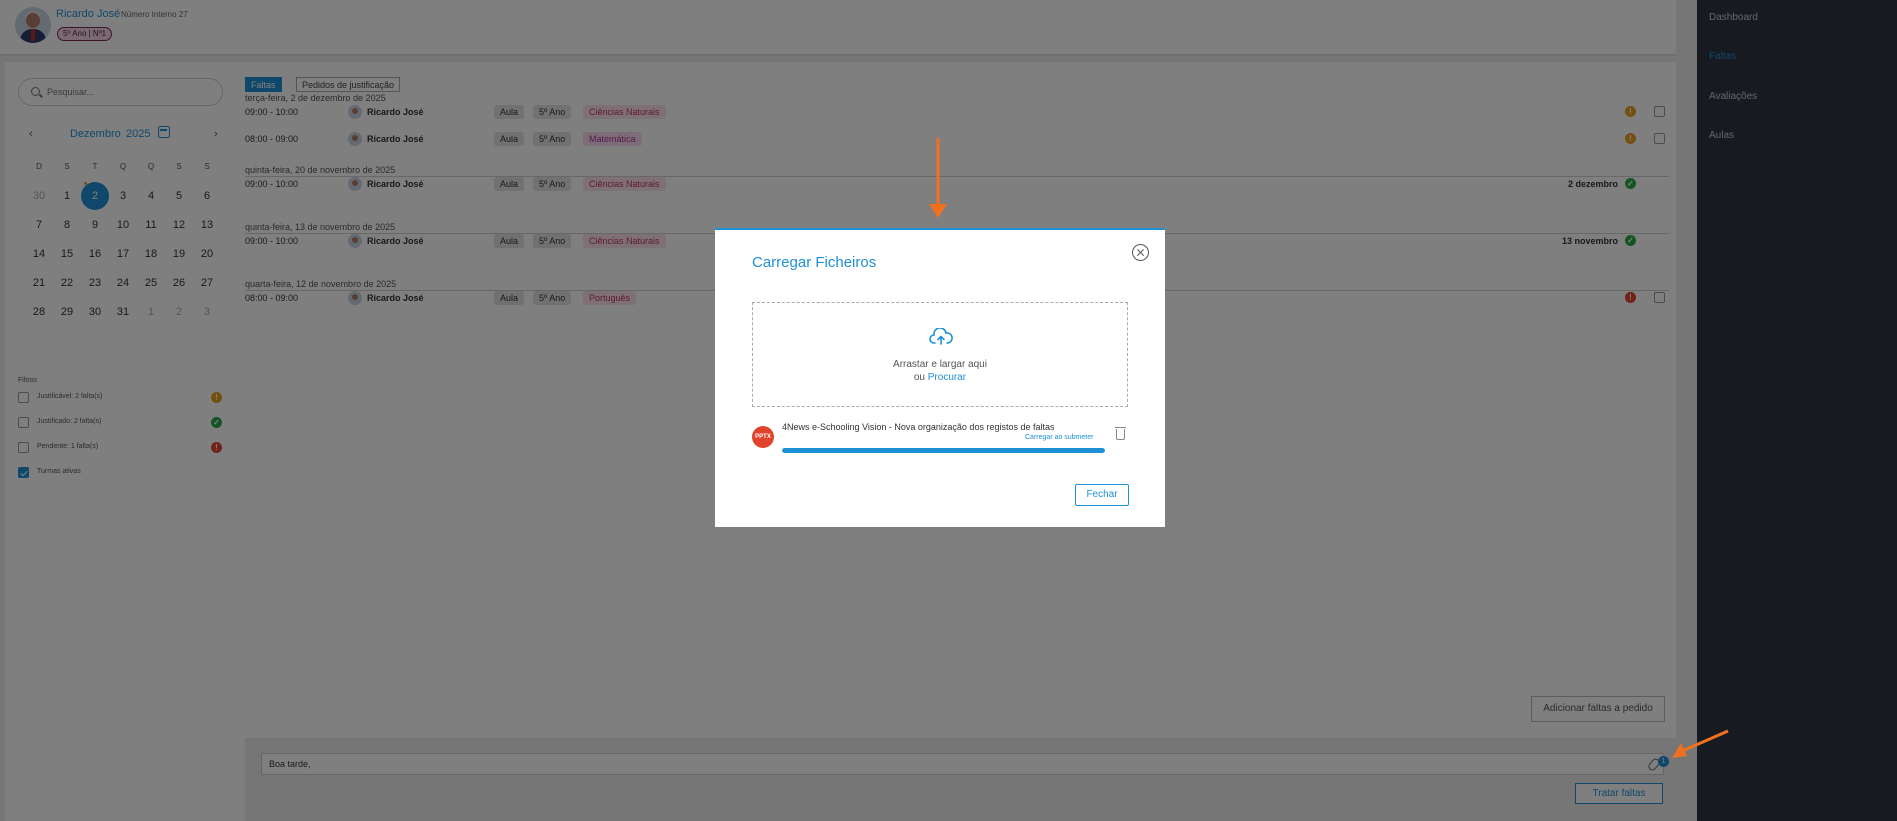 Image resolution: width=1897 pixels, height=821 pixels. What do you see at coordinates (941, 336) in the screenshot?
I see `cloud-upload-icon` at bounding box center [941, 336].